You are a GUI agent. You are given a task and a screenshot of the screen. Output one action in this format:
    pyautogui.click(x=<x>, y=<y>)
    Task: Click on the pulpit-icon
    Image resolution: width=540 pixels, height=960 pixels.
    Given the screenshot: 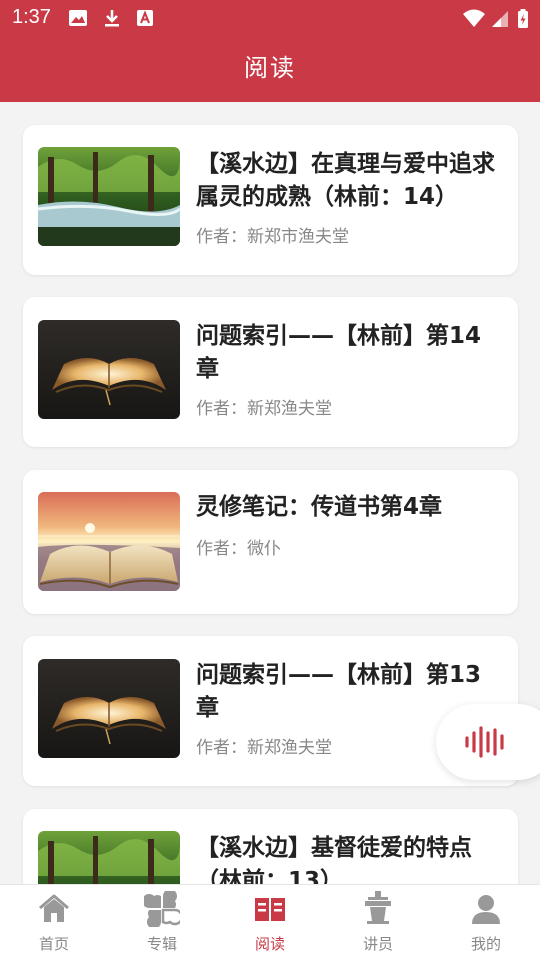 What is the action you would take?
    pyautogui.click(x=378, y=907)
    